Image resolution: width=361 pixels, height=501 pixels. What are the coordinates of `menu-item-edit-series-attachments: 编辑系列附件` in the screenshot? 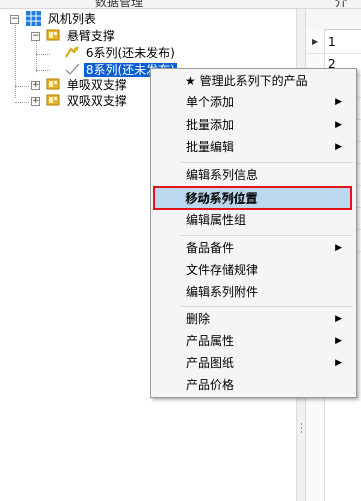 It's located at (253, 292).